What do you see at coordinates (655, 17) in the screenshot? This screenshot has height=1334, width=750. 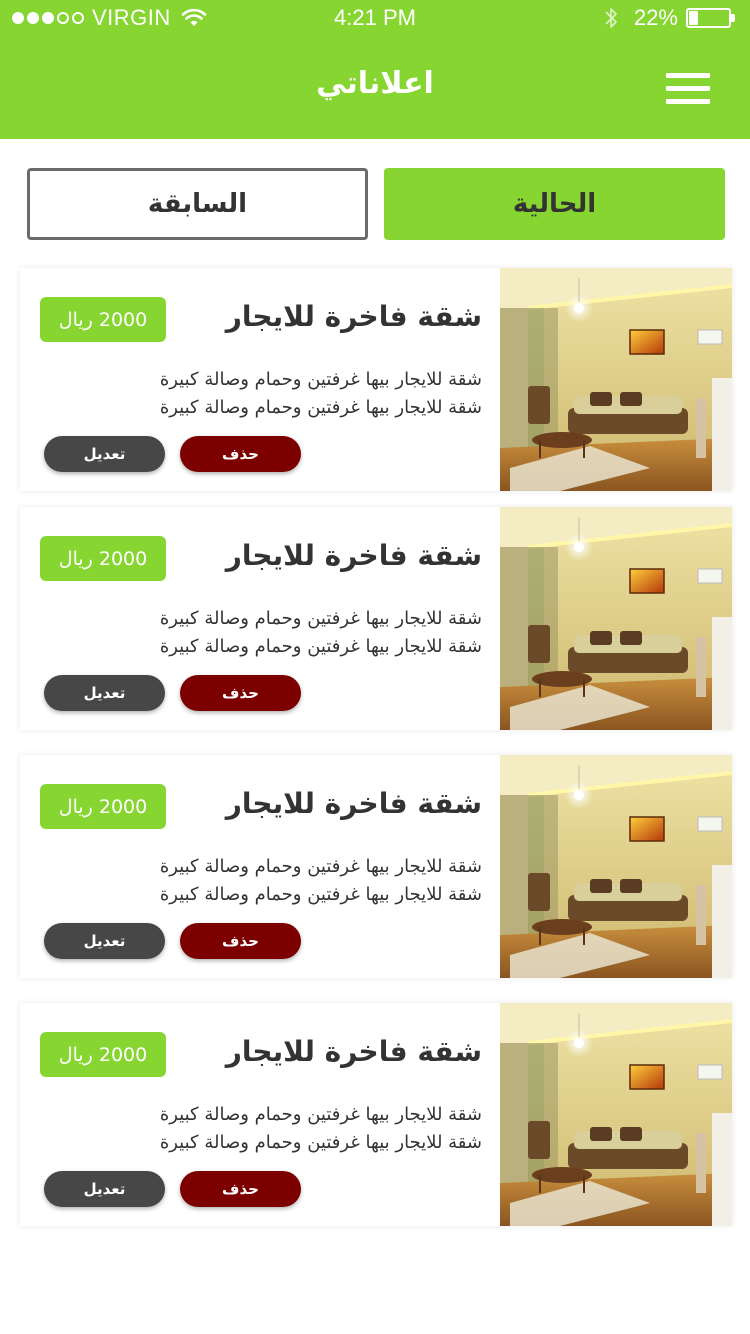 I see `battery-percent: 22%` at bounding box center [655, 17].